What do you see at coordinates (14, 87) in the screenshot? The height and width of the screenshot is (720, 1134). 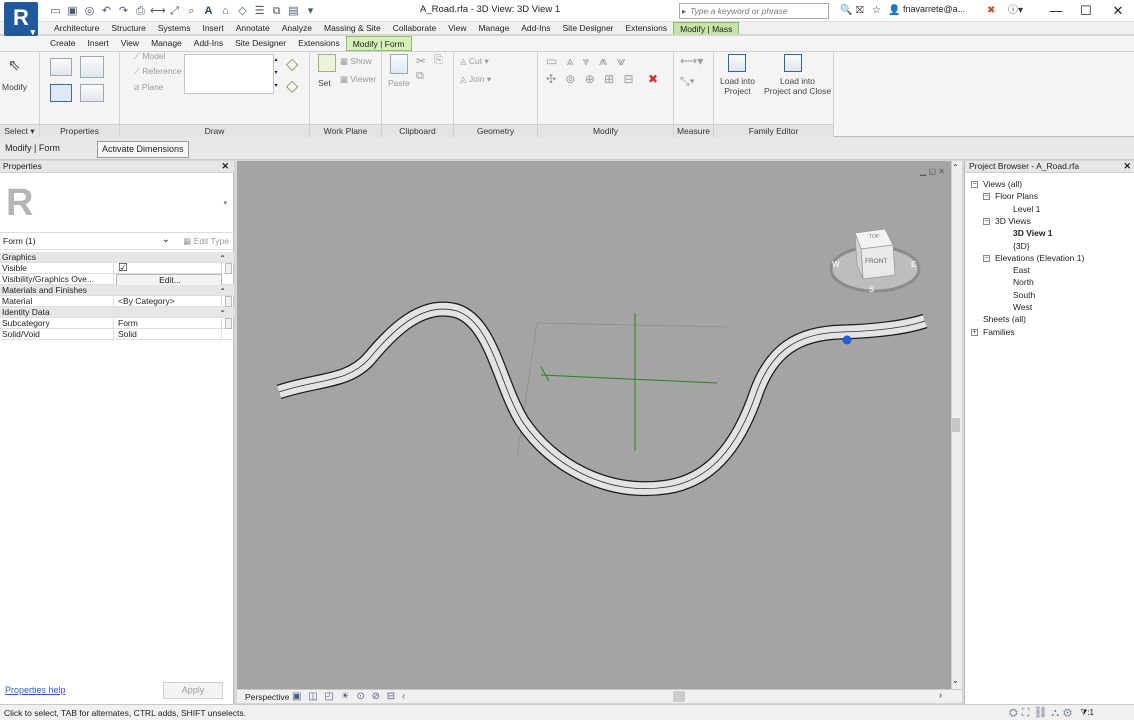 I see `modify-button: Modify` at bounding box center [14, 87].